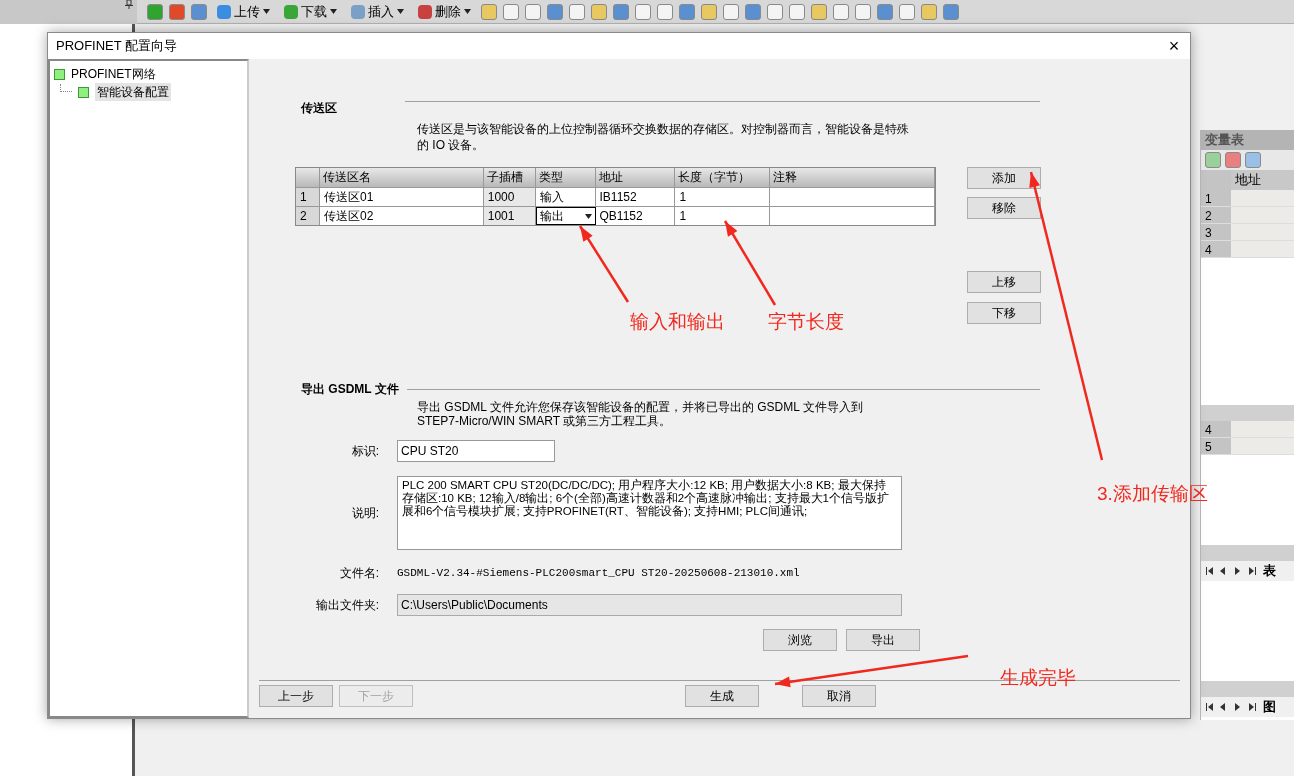 This screenshot has width=1294, height=776. What do you see at coordinates (565, 197) in the screenshot?
I see `table-cell: 输入` at bounding box center [565, 197].